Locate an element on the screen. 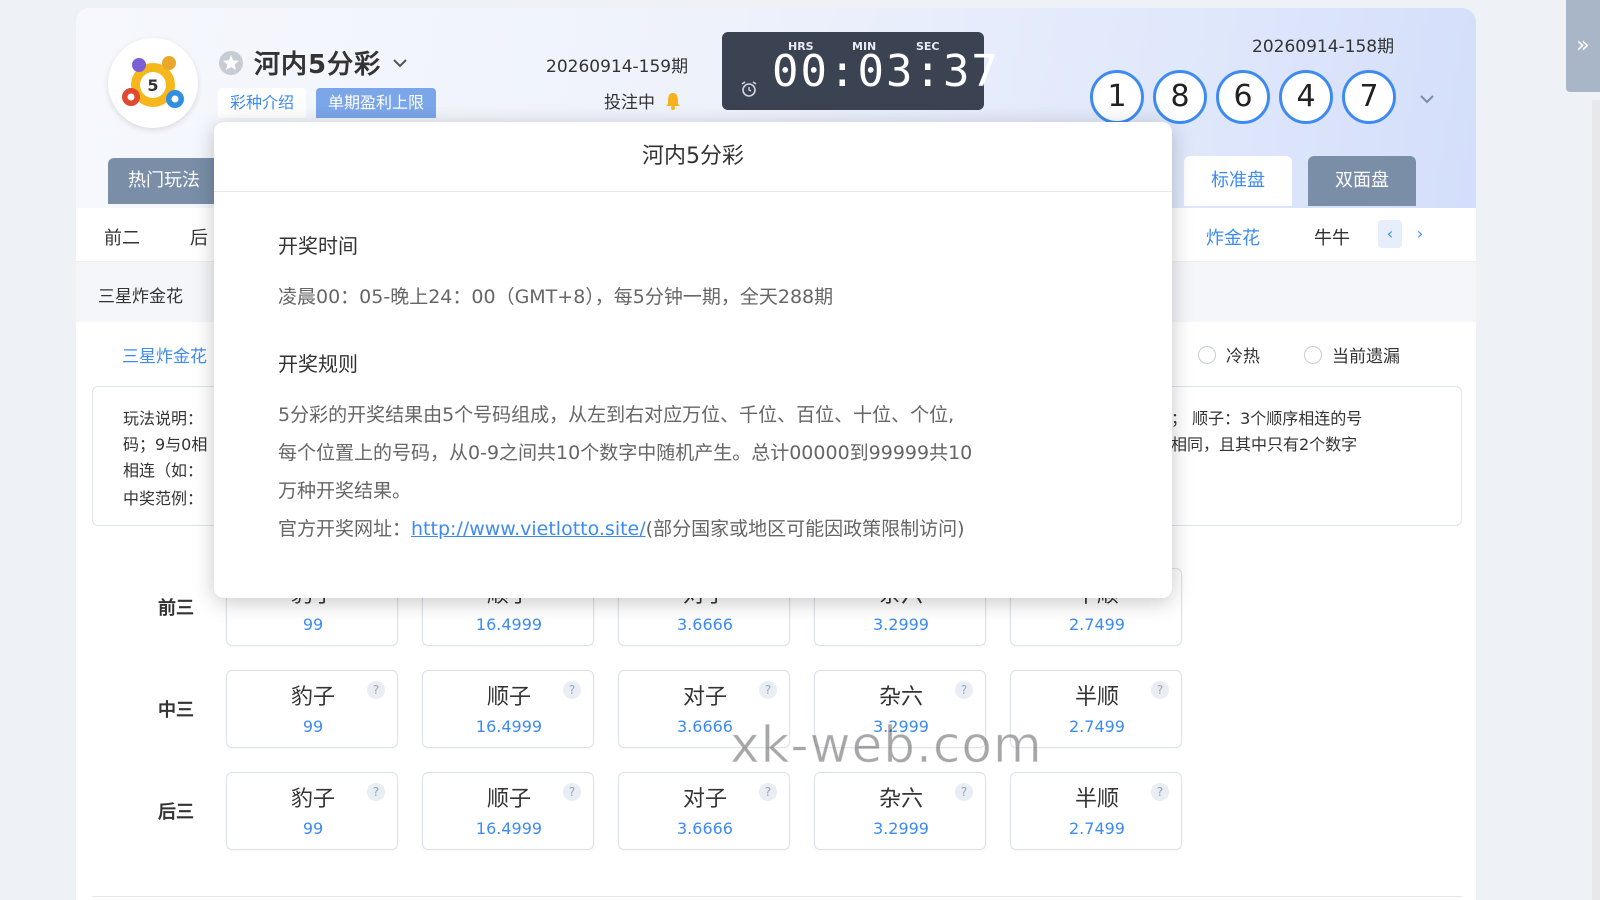 This screenshot has height=900, width=1600. rule-line: 同； 顺子：3个顺序相连的号 is located at coordinates (1259, 418).